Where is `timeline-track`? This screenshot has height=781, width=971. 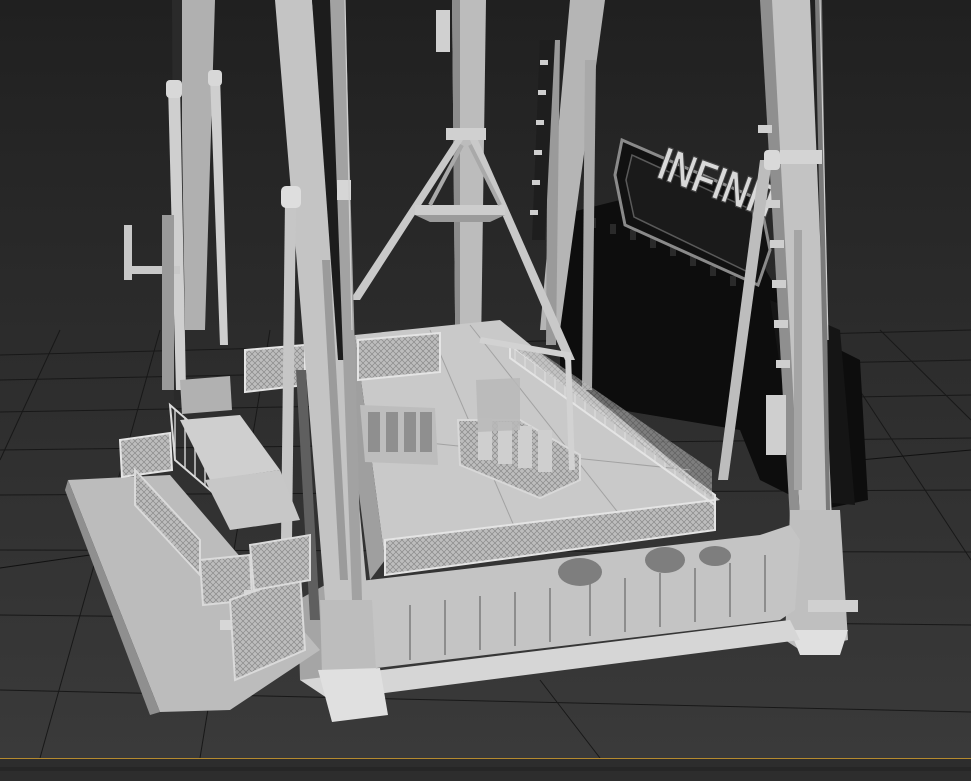
timeline-track is located at coordinates (485, 769).